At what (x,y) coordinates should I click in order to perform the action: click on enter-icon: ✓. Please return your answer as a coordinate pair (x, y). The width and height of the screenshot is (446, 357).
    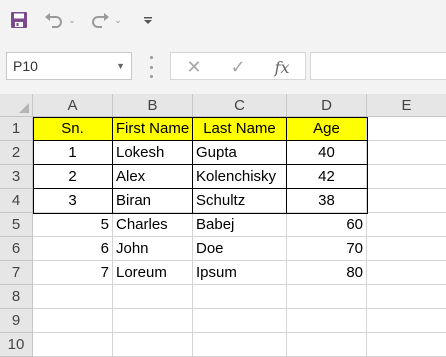
    Looking at the image, I should click on (238, 67).